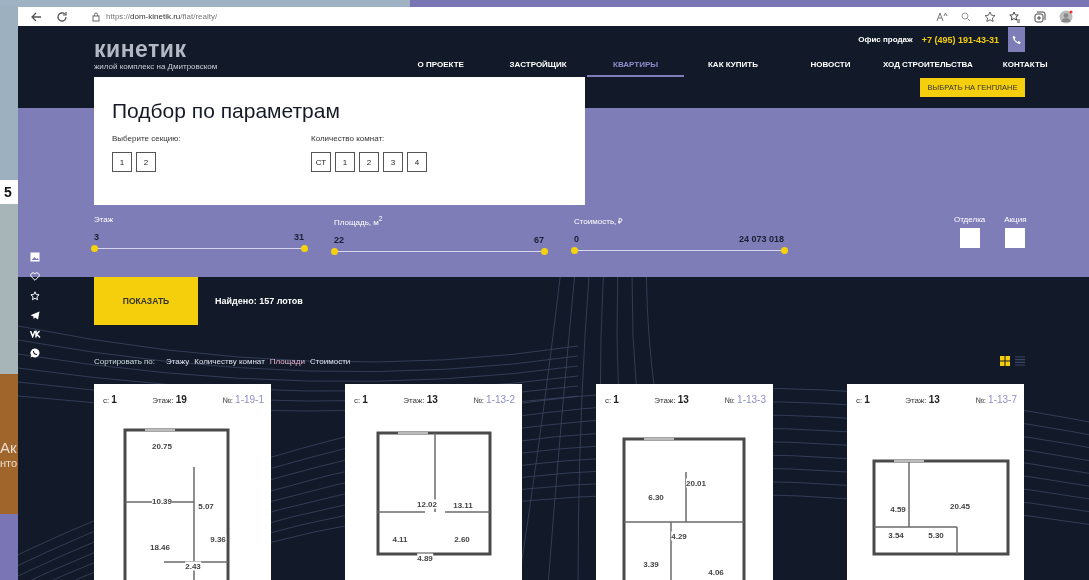  Describe the element at coordinates (716, 572) in the screenshot. I see `room-area-label: 4.06` at that location.